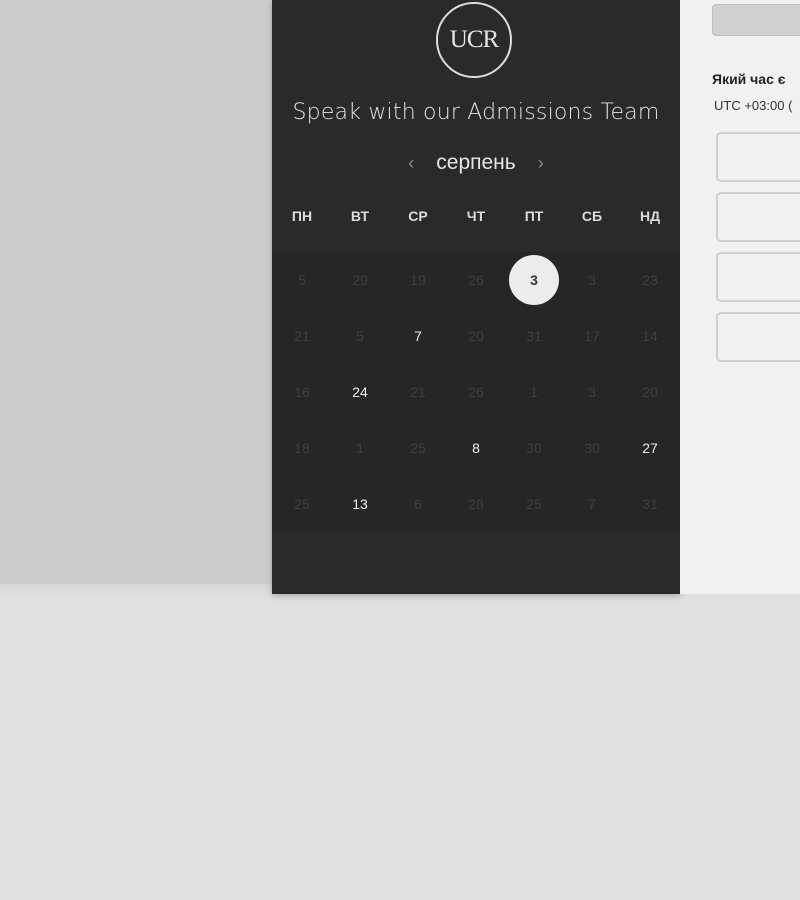 Image resolution: width=800 pixels, height=900 pixels. I want to click on left-panel-shadow, so click(136, 590).